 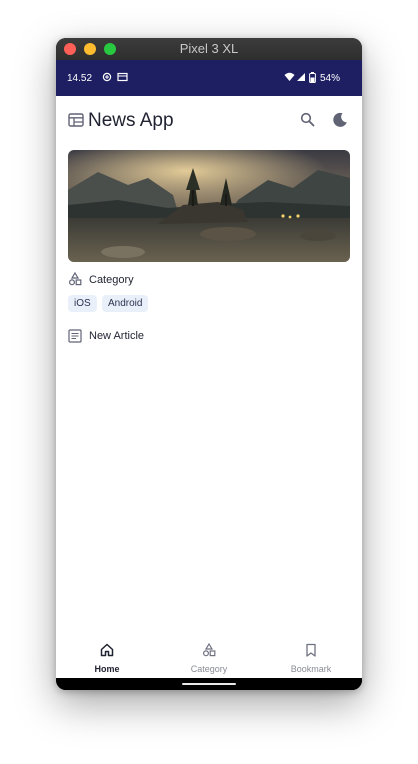 I want to click on nav-bookmark-label: Bookmark, so click(x=311, y=669).